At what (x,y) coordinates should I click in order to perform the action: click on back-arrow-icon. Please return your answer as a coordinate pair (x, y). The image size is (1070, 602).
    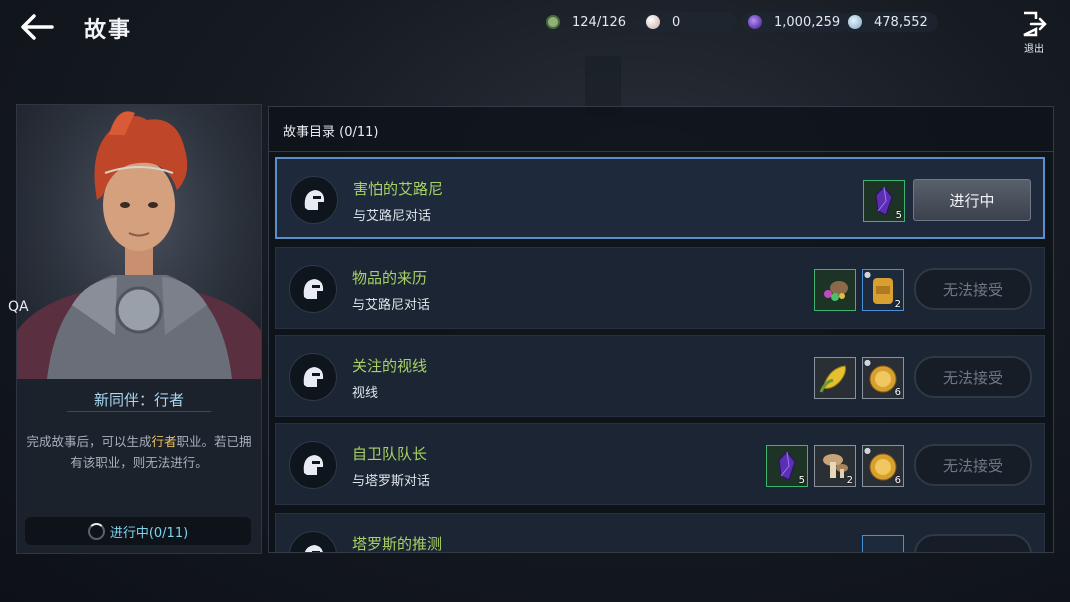
    Looking at the image, I should click on (37, 27).